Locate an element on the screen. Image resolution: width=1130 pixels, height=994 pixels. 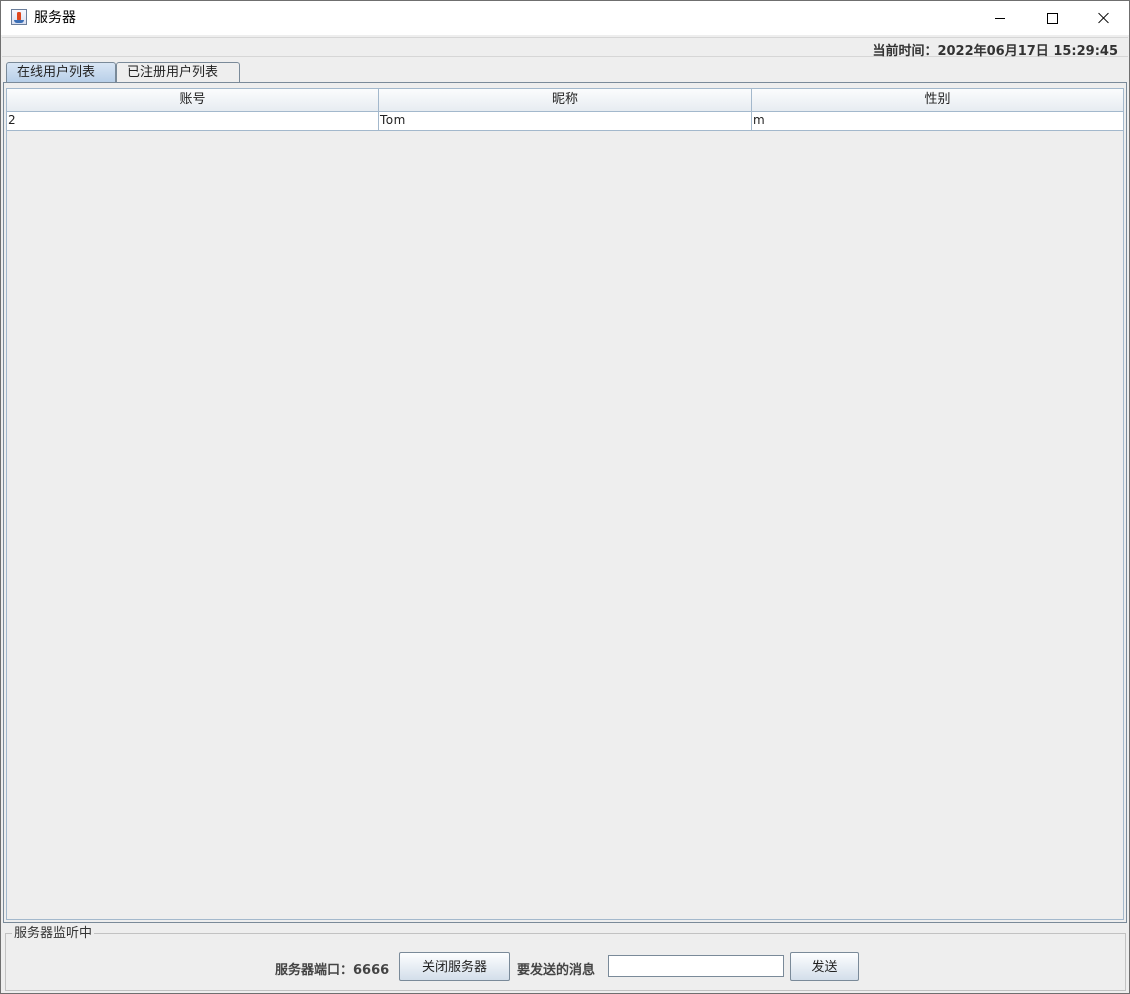
close-icon is located at coordinates (1104, 18).